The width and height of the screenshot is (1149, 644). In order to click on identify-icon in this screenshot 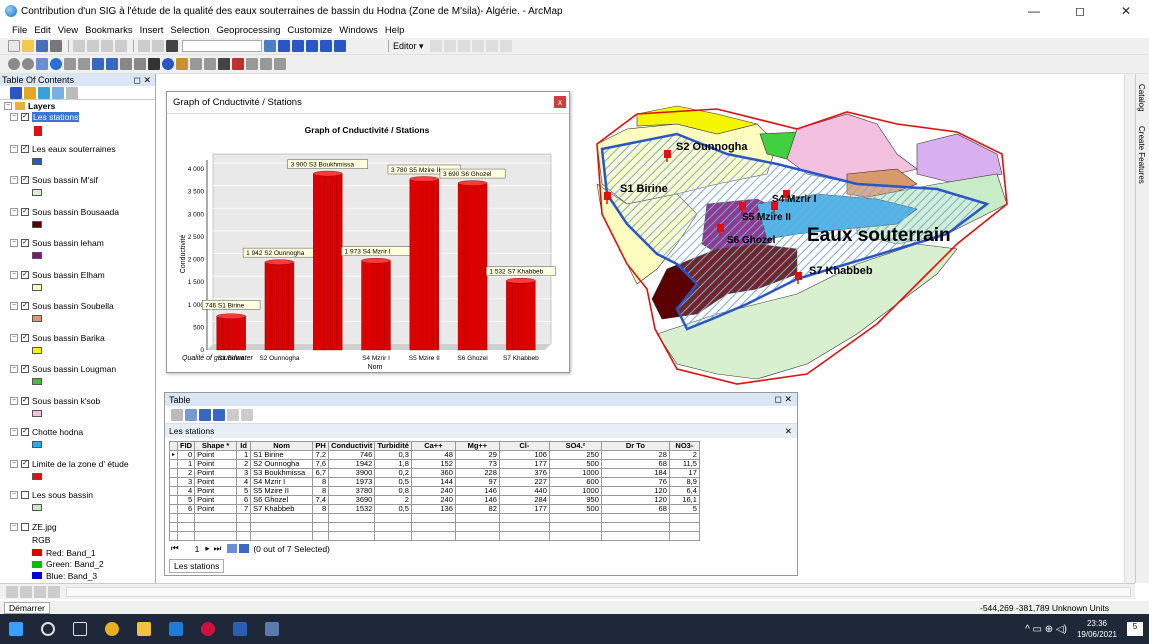, I will do `click(168, 64)`.